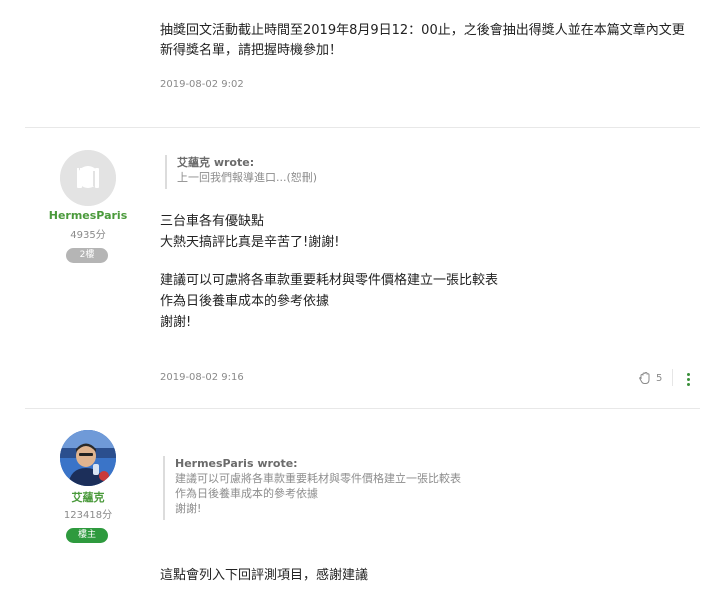 This screenshot has width=720, height=607. What do you see at coordinates (87, 535) in the screenshot?
I see `op-badge: 樓主` at bounding box center [87, 535].